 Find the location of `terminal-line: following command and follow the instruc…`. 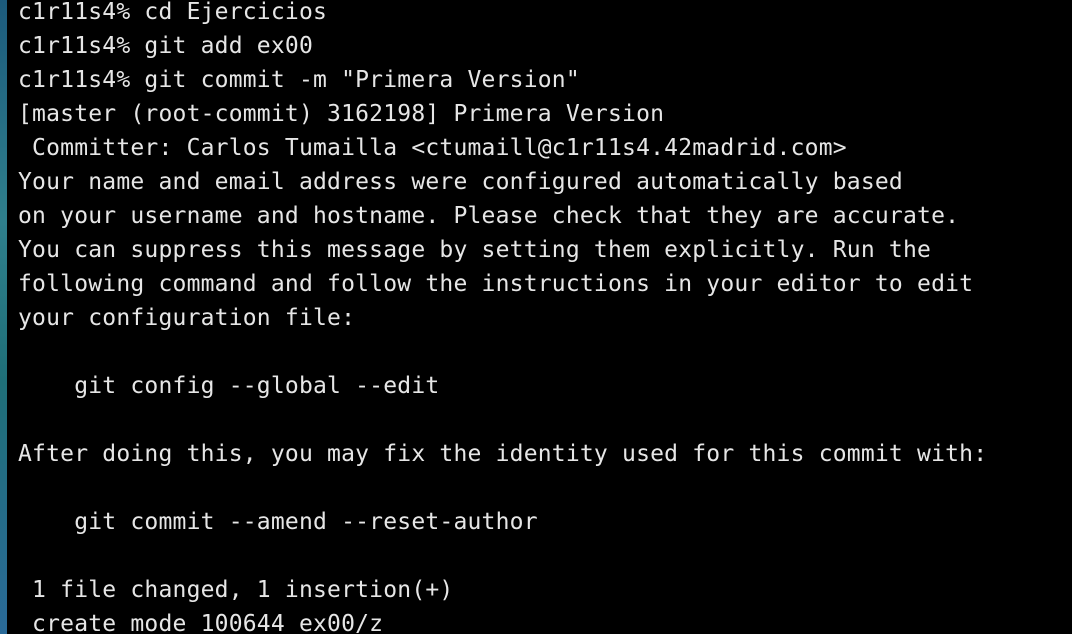

terminal-line: following command and follow the instruc… is located at coordinates (496, 284).